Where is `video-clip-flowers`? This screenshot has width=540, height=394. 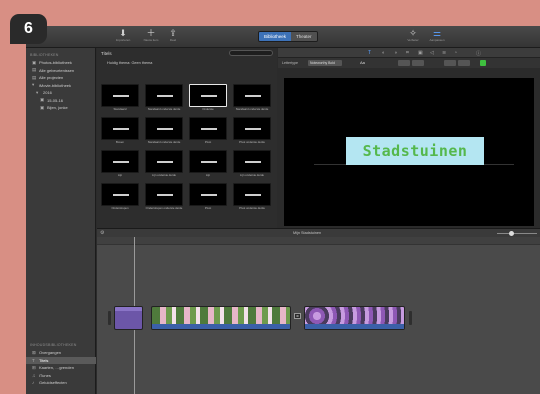 video-clip-flowers is located at coordinates (221, 318).